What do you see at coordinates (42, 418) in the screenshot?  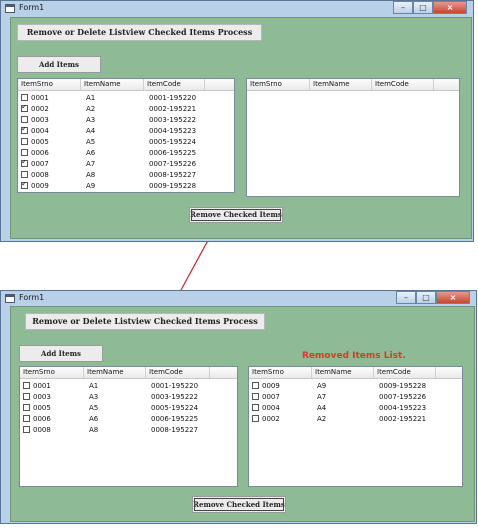 I see `srno-text: 0006` at bounding box center [42, 418].